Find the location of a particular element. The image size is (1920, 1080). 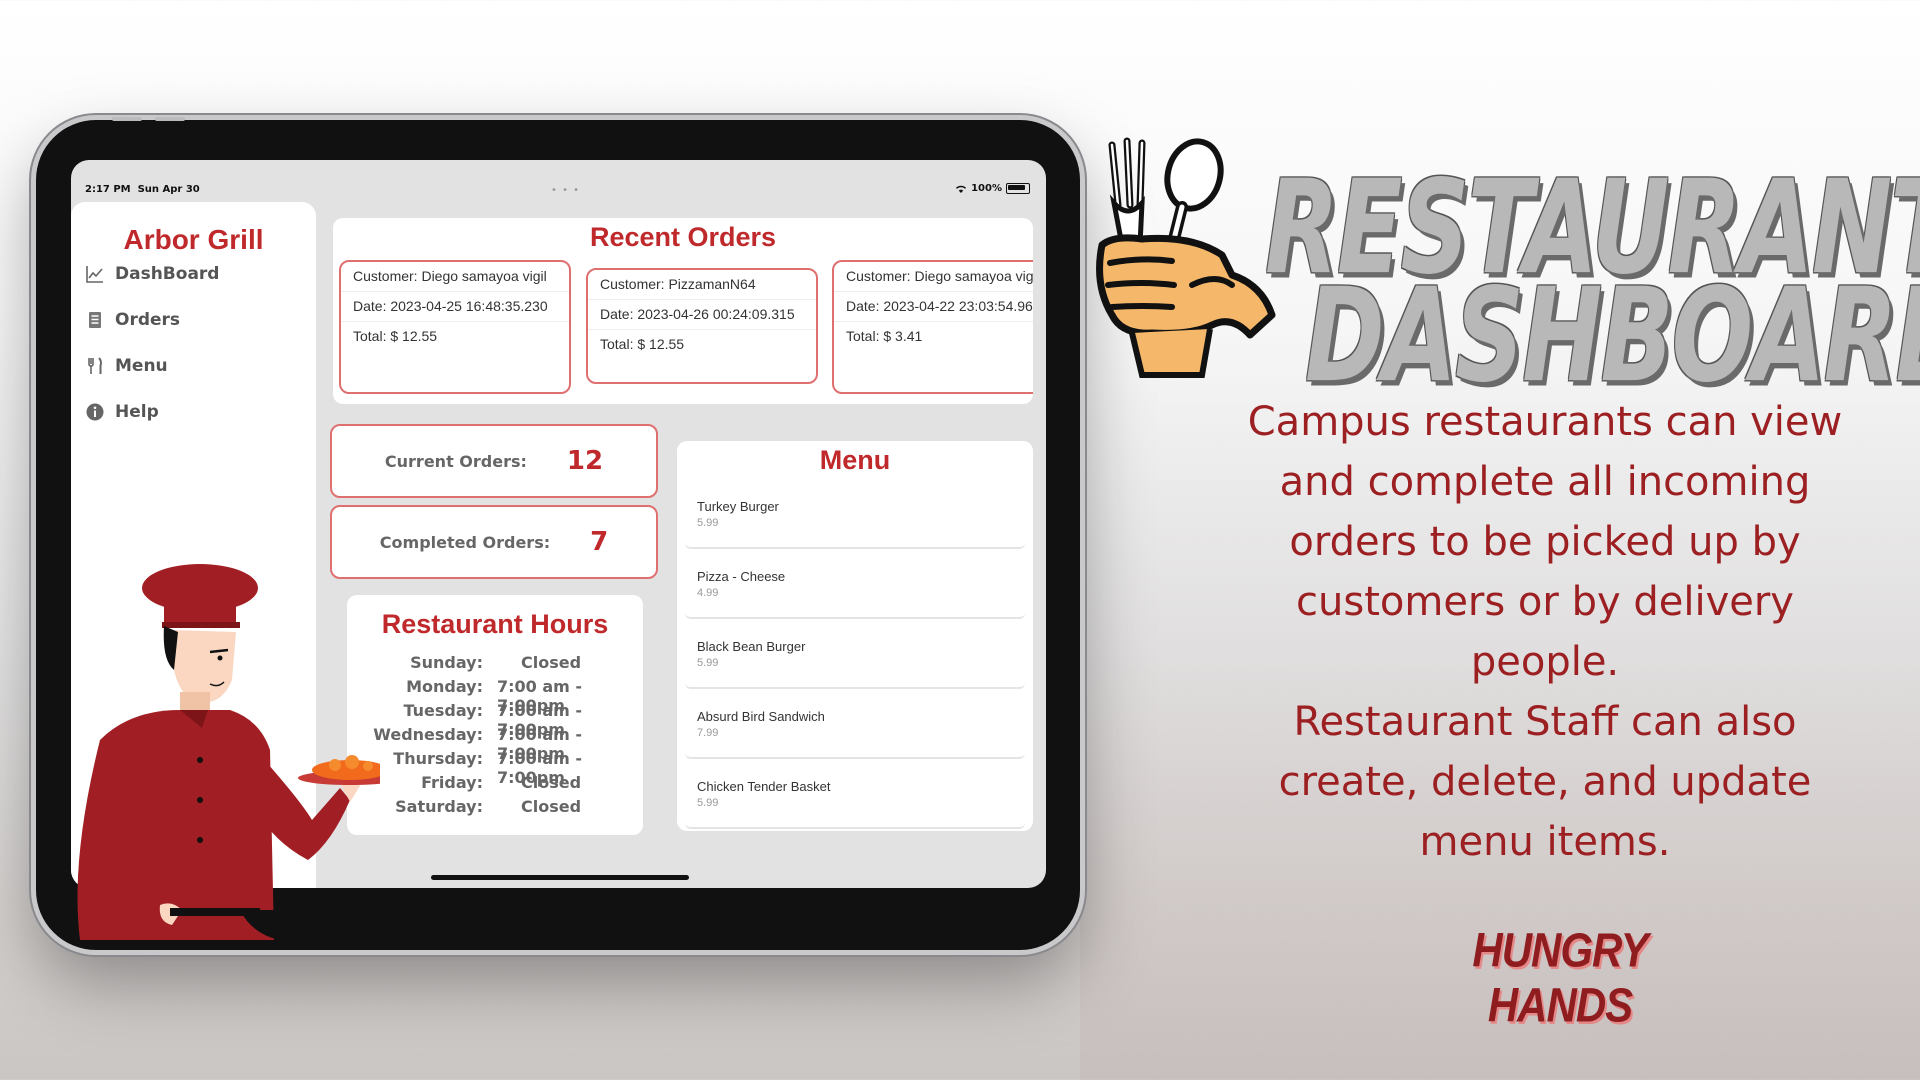

menu-item: Chicken Tender Basket 5.99 is located at coordinates (855, 797).